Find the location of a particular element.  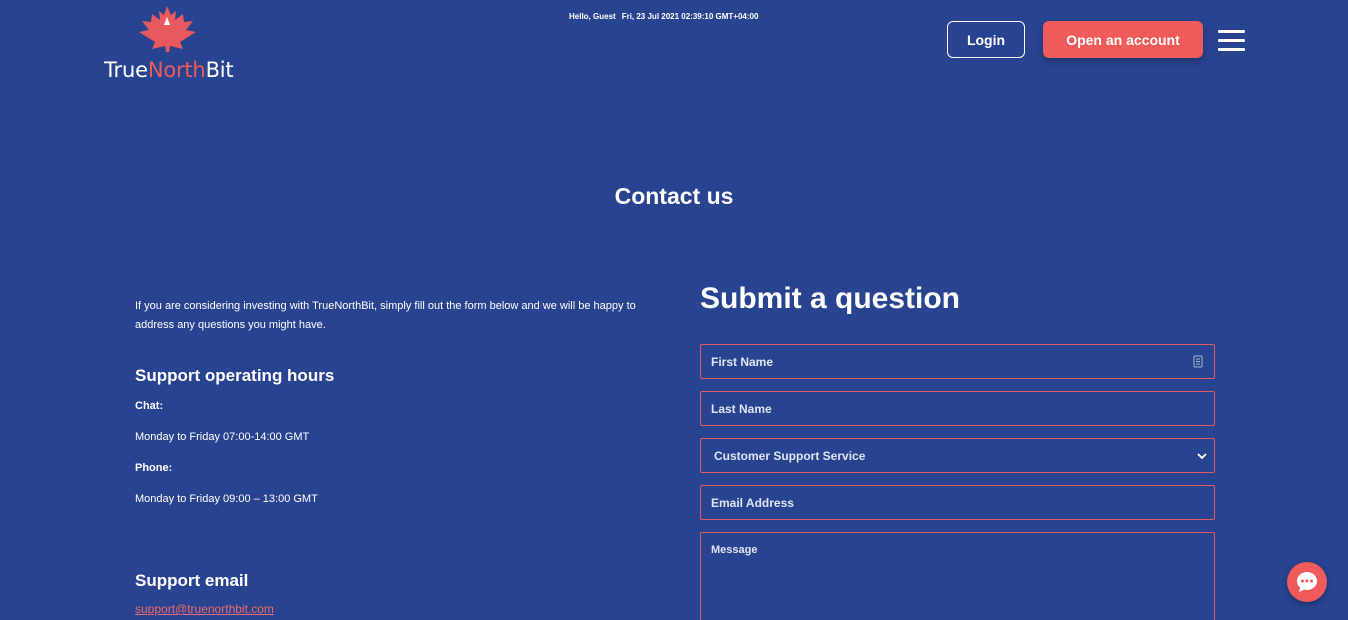

autofill-icon is located at coordinates (1198, 361).